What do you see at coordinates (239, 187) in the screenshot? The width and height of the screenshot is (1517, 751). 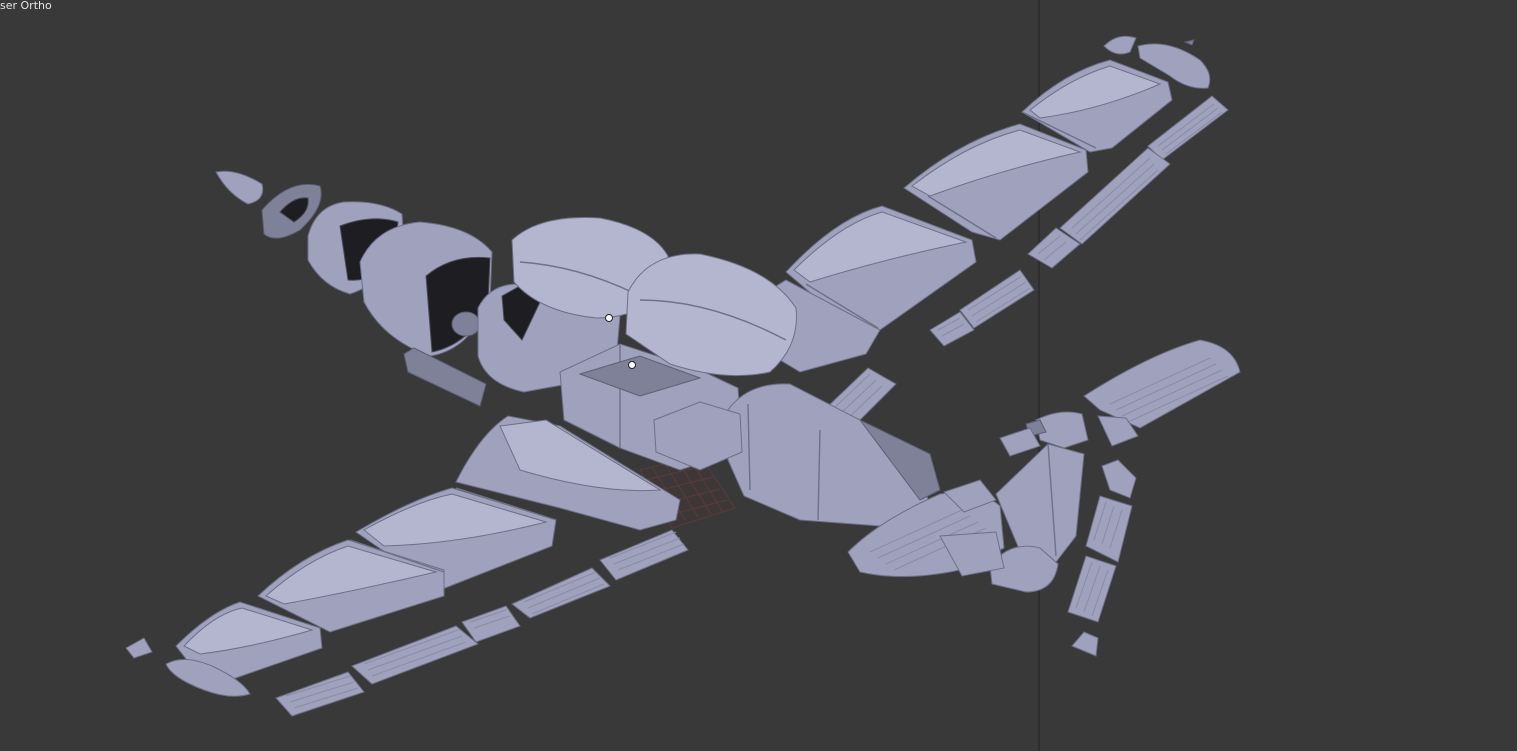 I see `spinner` at bounding box center [239, 187].